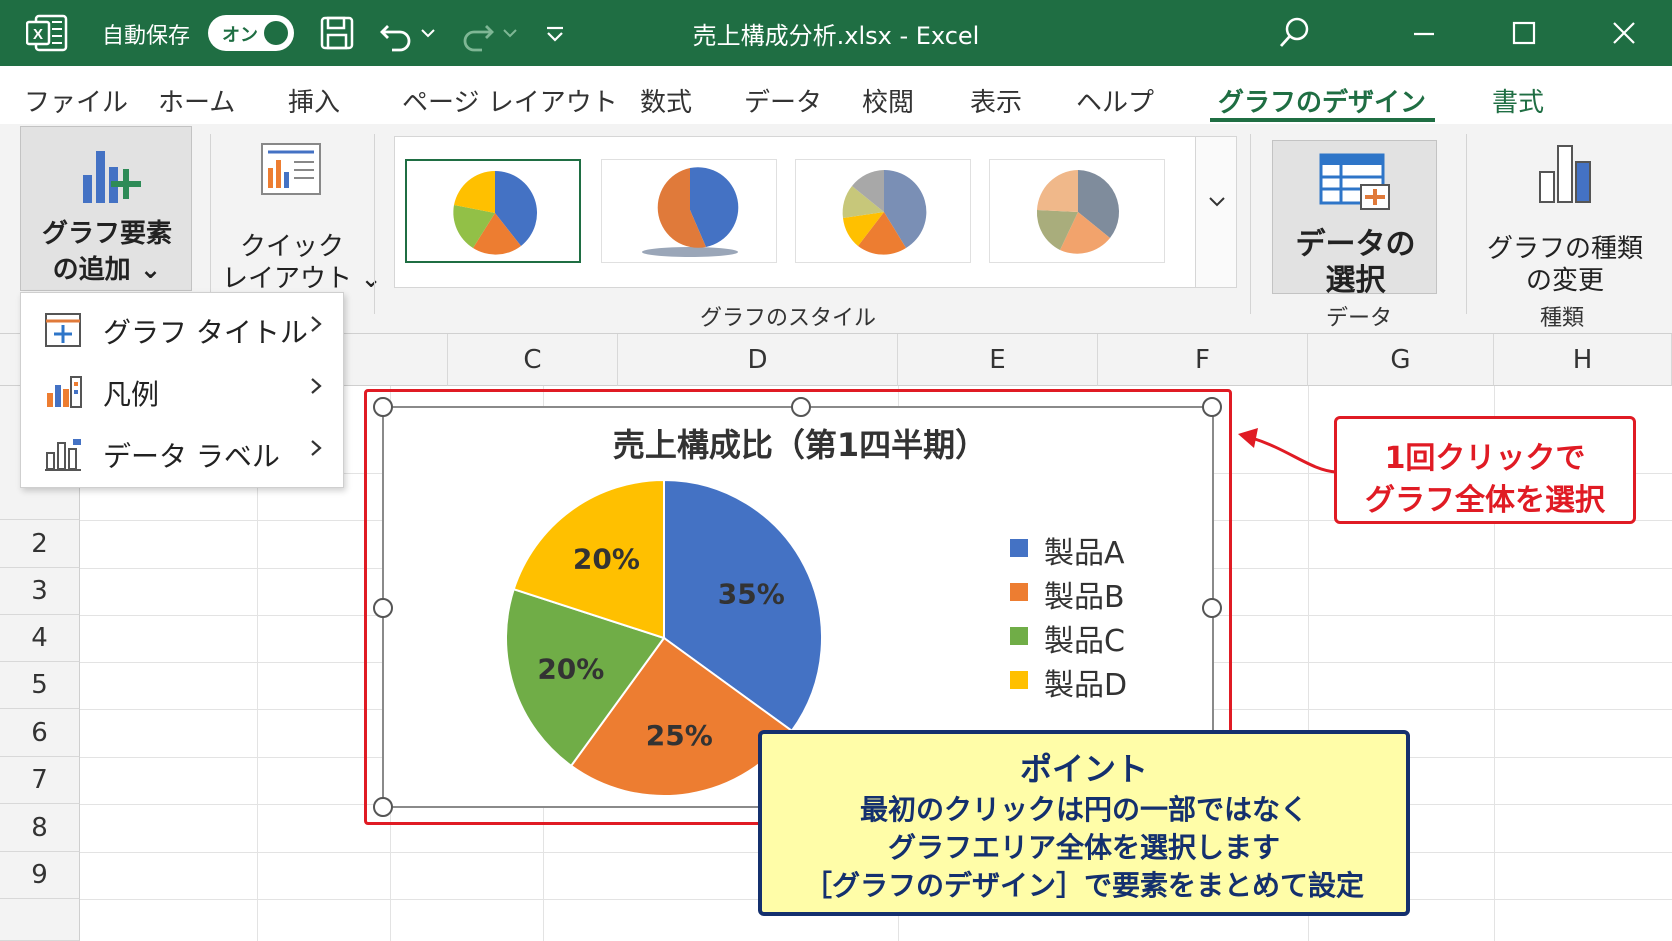 The image size is (1672, 941). What do you see at coordinates (1084, 641) in the screenshot?
I see `legend-label-c: 製品C` at bounding box center [1084, 641].